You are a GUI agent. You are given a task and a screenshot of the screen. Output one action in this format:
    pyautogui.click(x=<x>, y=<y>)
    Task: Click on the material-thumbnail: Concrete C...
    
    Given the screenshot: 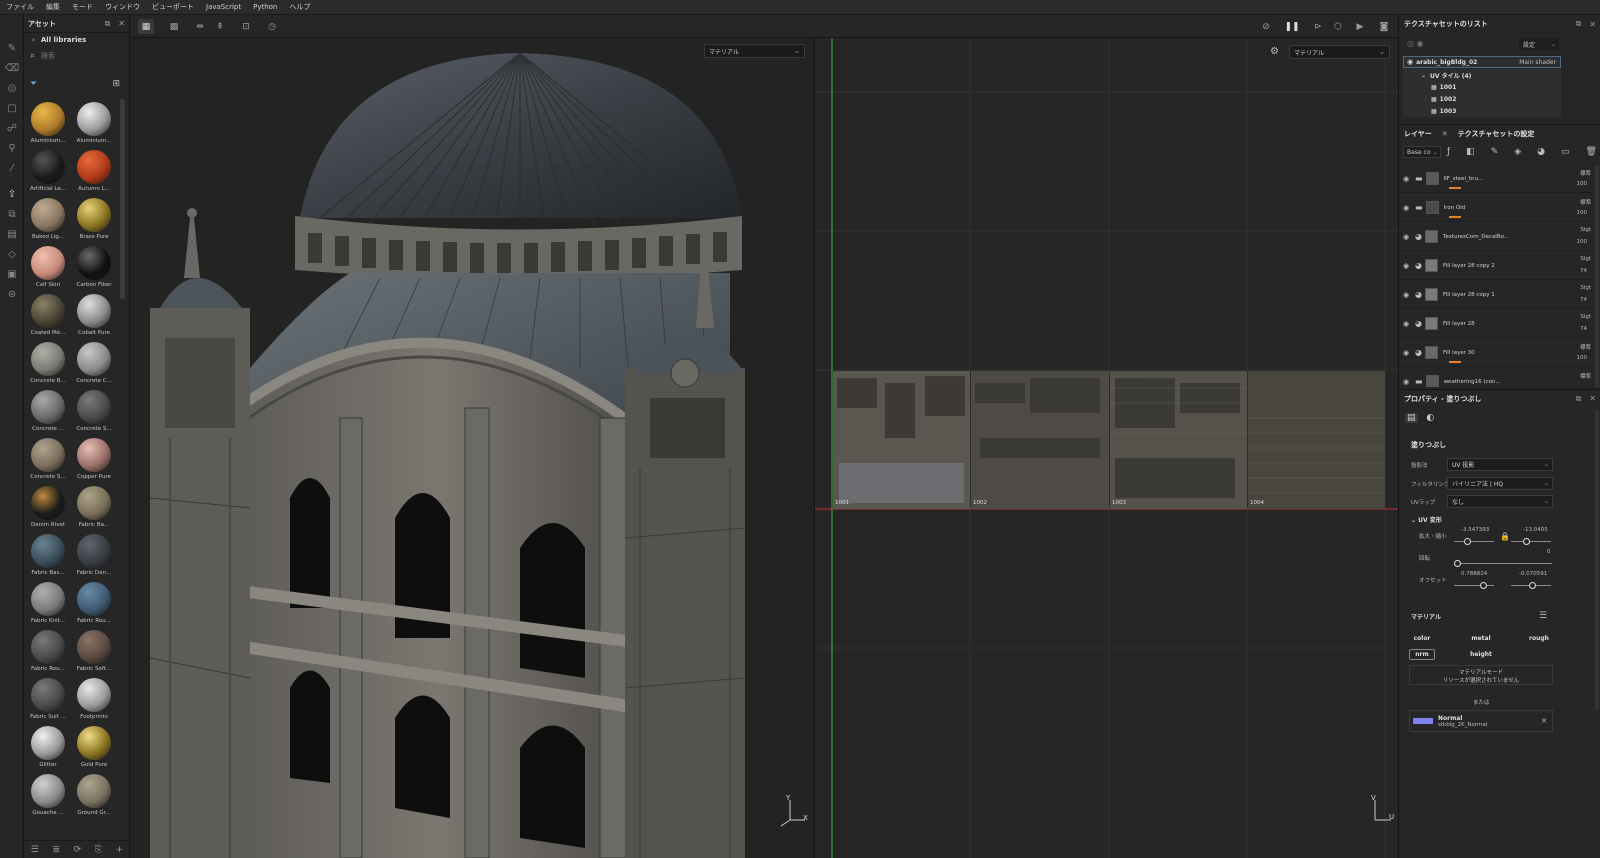 What is the action you would take?
    pyautogui.click(x=94, y=363)
    